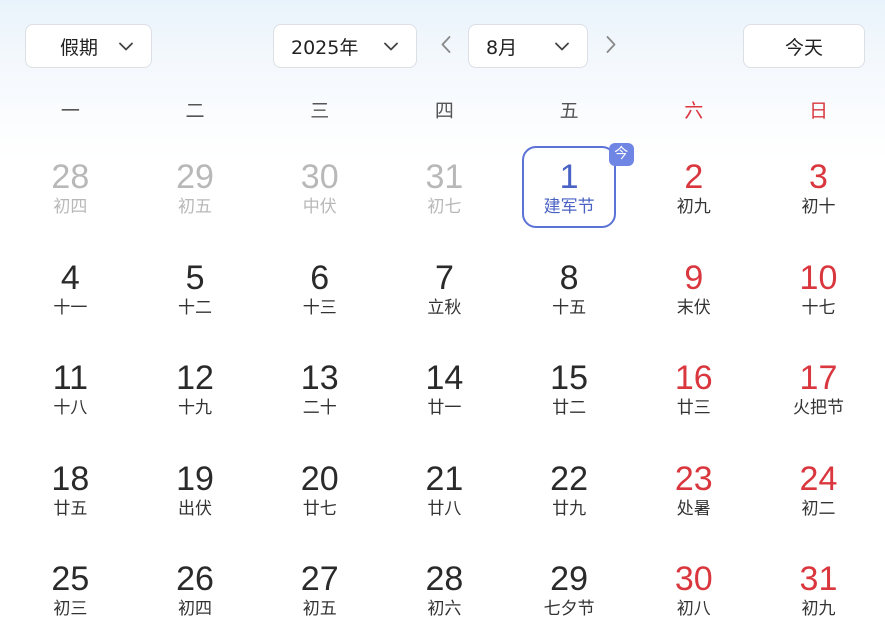 The image size is (885, 643). What do you see at coordinates (444, 609) in the screenshot?
I see `lunar-date: 初六` at bounding box center [444, 609].